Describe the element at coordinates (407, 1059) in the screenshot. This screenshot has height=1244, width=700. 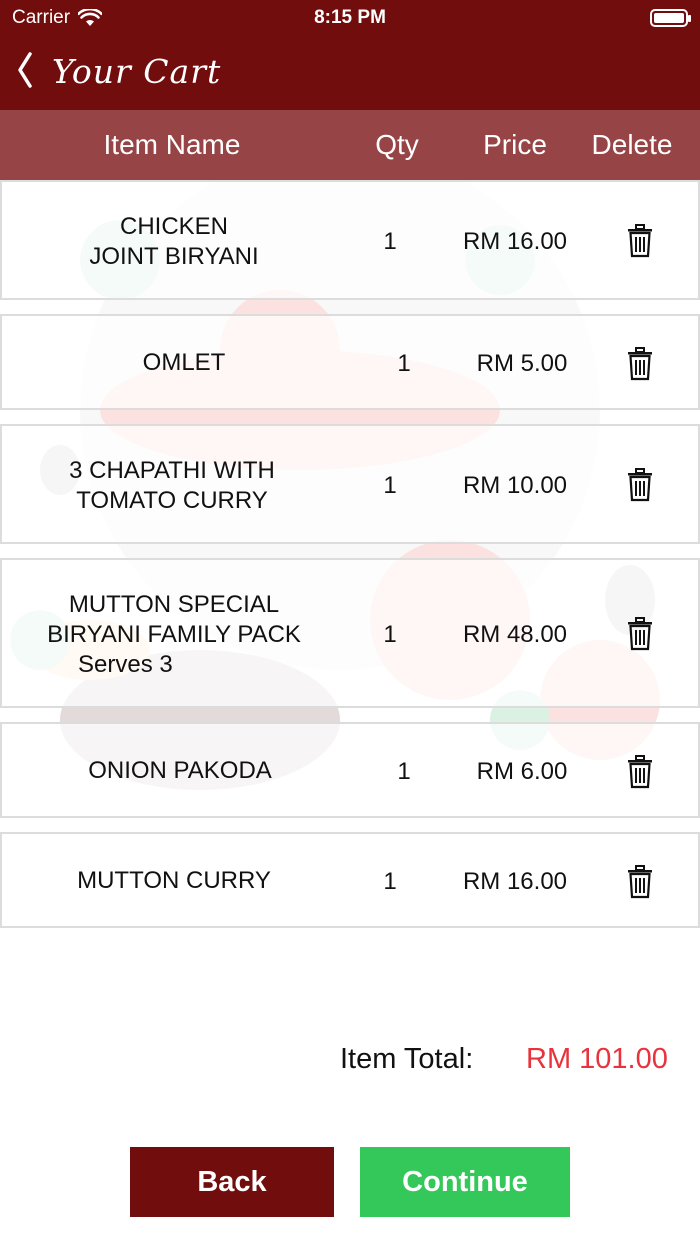
I see `item-total-label: Item Total:` at that location.